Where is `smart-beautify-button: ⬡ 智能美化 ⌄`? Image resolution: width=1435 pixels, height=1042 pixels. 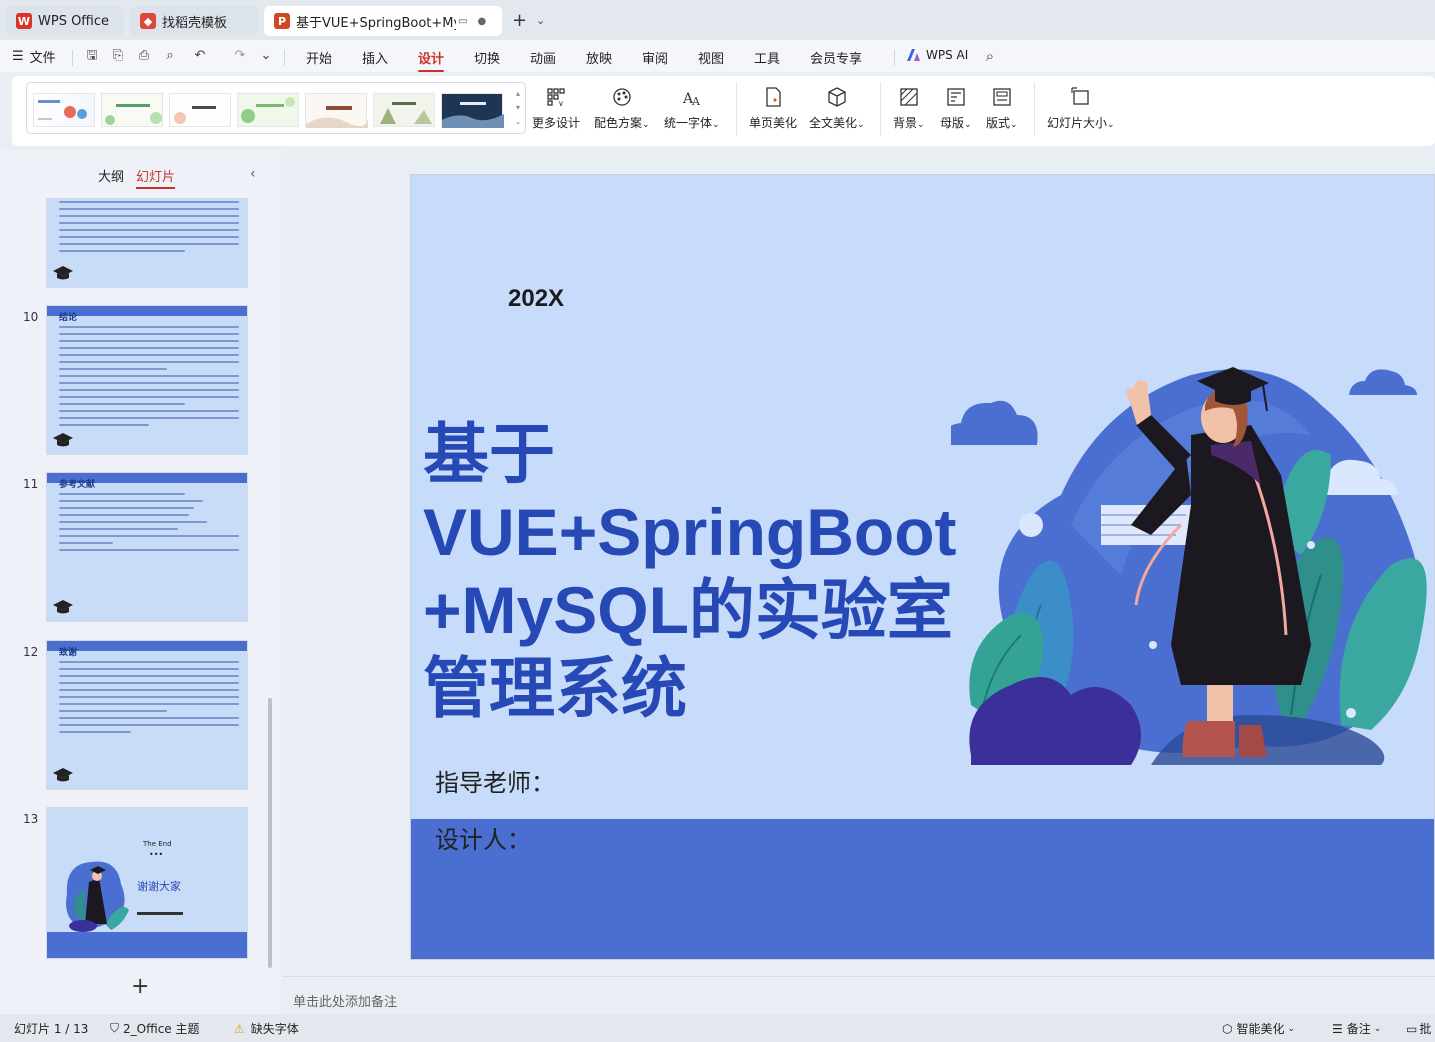
smart-beautify-button: ⬡ 智能美化 ⌄ is located at coordinates (1258, 1028).